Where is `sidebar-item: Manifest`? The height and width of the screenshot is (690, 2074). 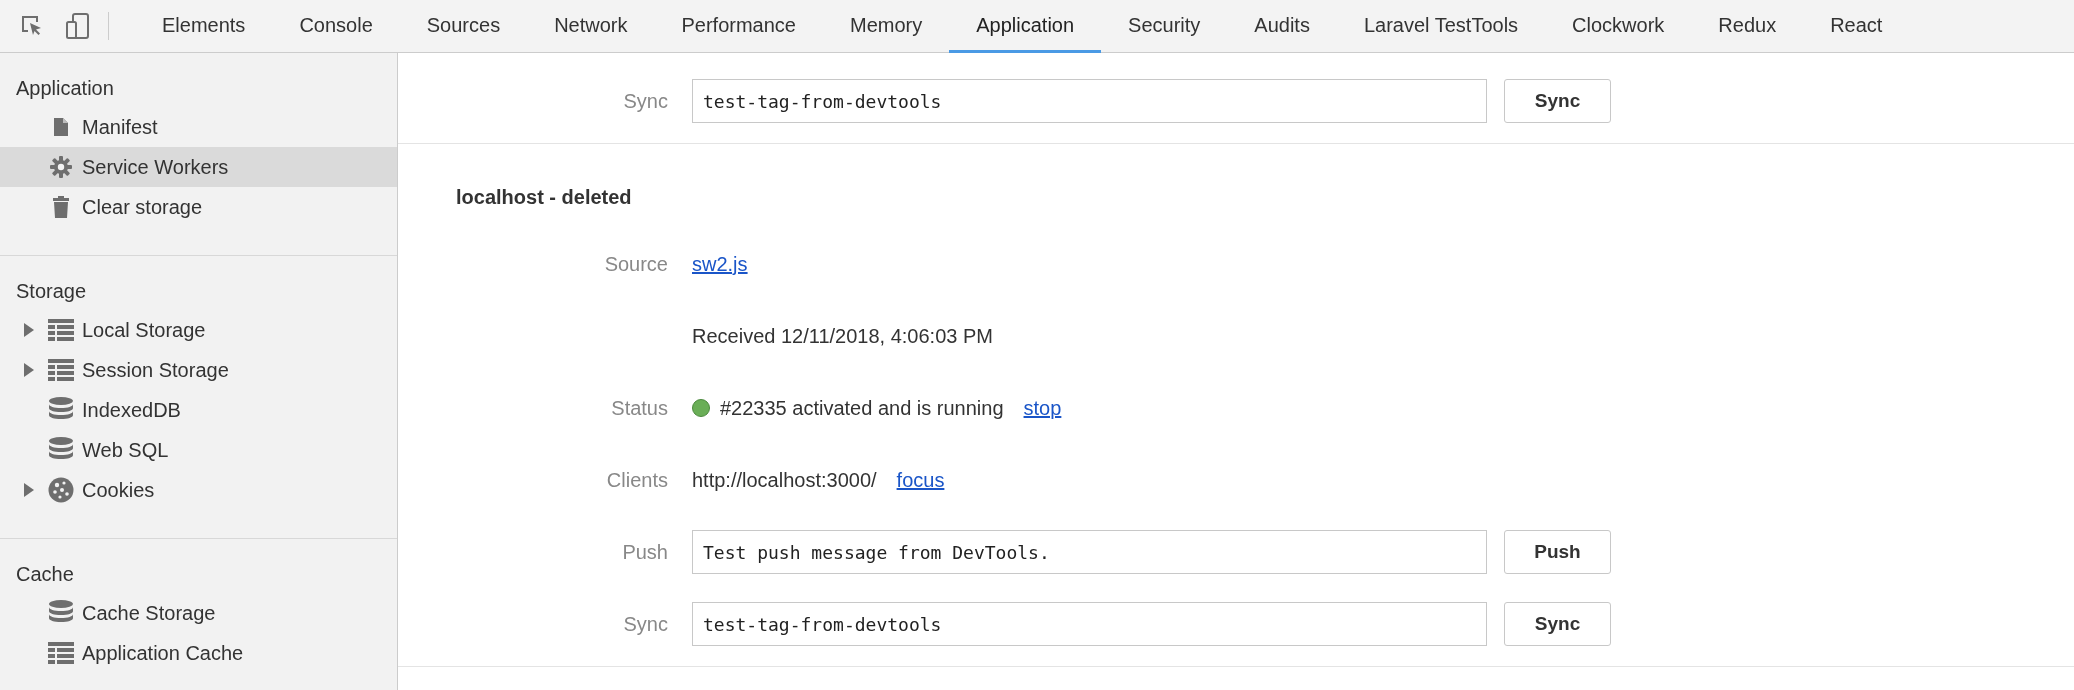 sidebar-item: Manifest is located at coordinates (198, 127).